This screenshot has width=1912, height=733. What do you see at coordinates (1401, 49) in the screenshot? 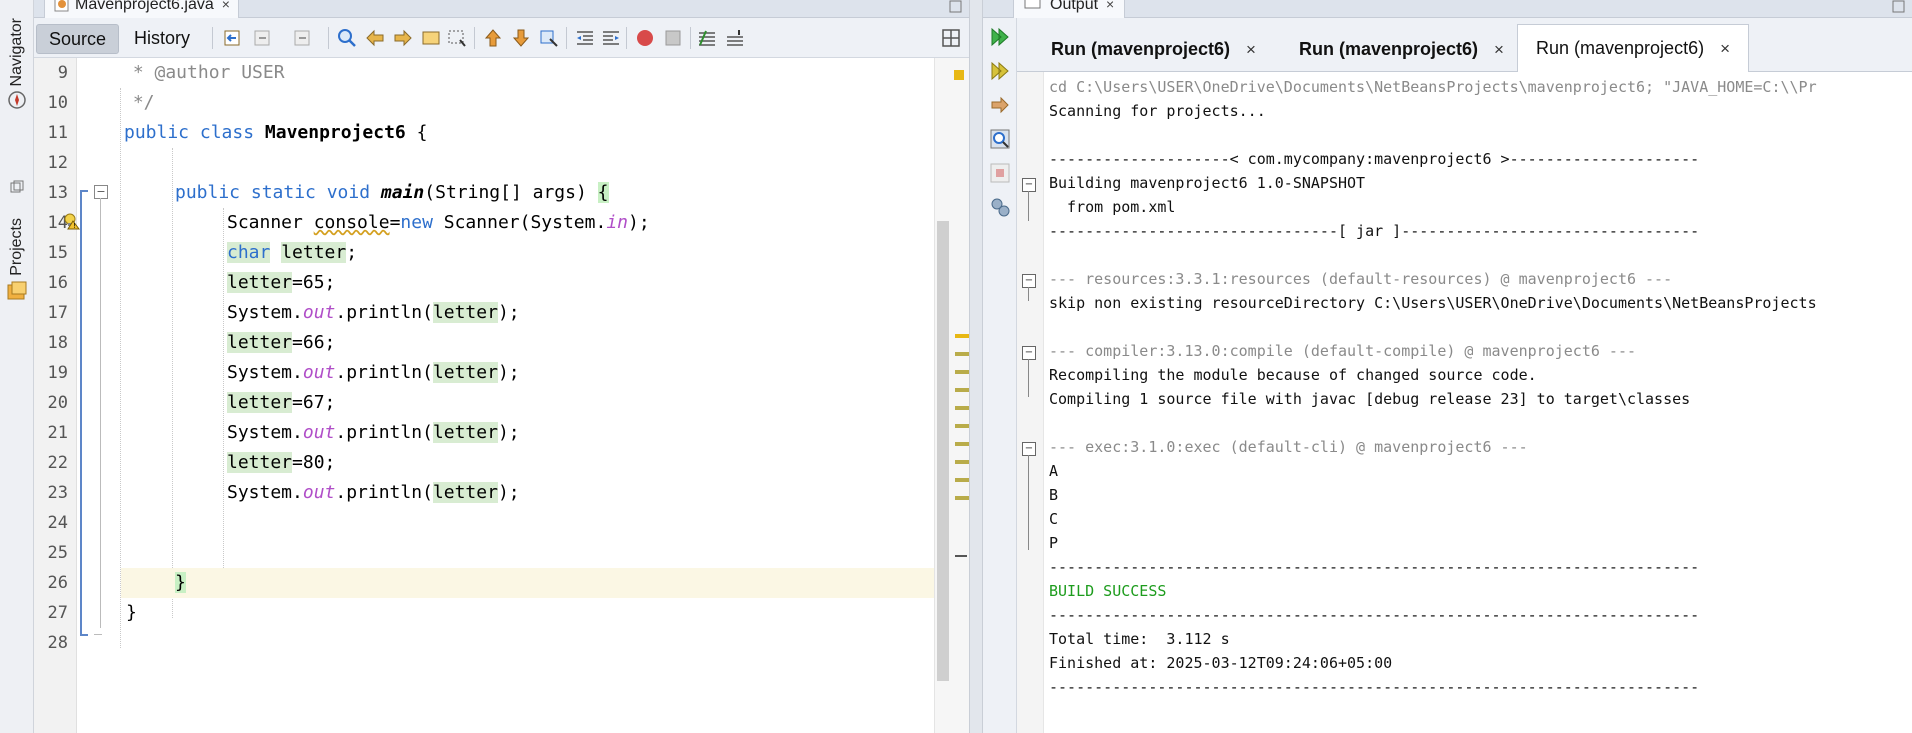
I see `run-tab-2: Run (mavenproject6) ×` at bounding box center [1401, 49].